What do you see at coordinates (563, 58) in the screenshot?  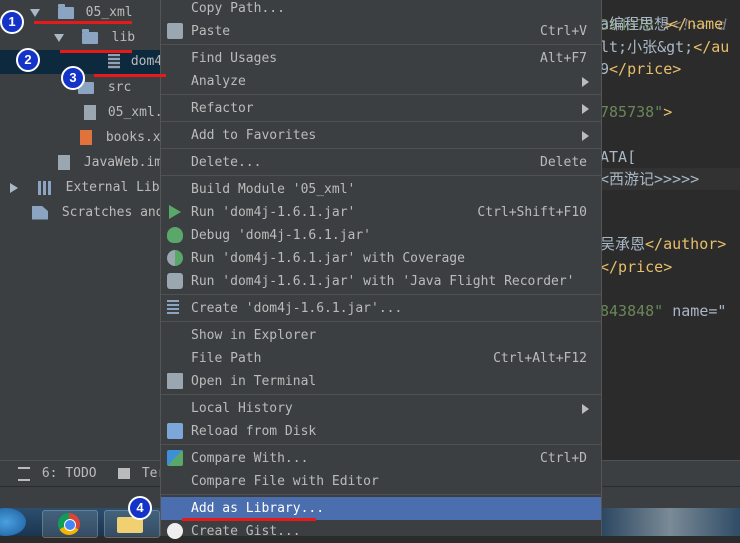 I see `menu-item-shortcut: Alt+F7` at bounding box center [563, 58].